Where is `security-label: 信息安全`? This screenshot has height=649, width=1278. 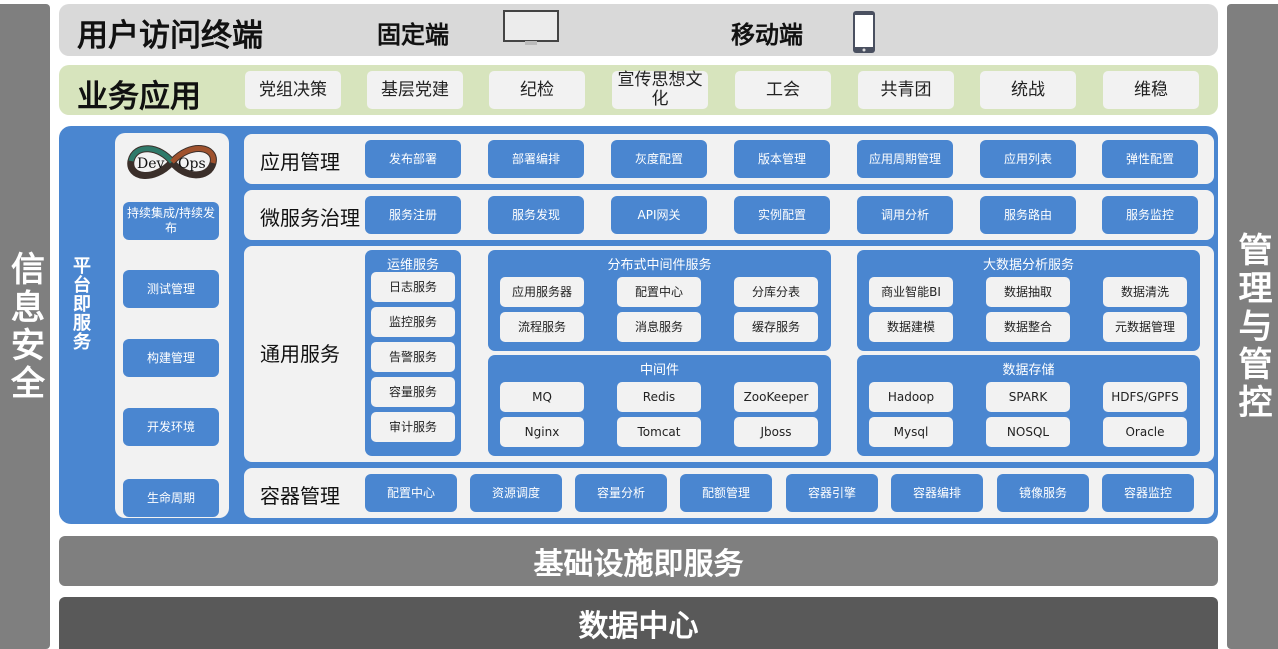
security-label: 信息安全 is located at coordinates (24, 326).